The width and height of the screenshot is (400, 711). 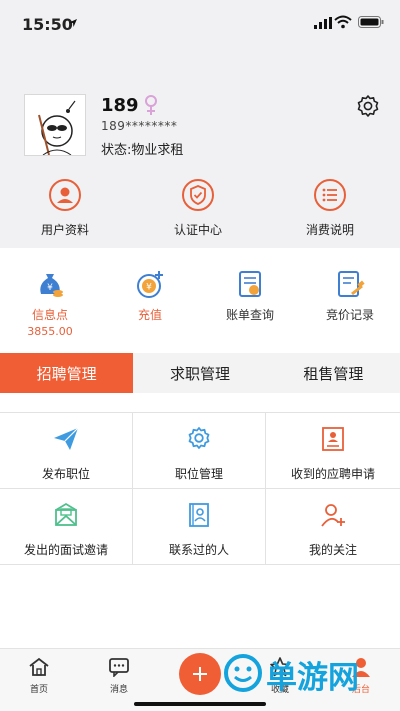 I want to click on signal-icon, so click(x=323, y=23).